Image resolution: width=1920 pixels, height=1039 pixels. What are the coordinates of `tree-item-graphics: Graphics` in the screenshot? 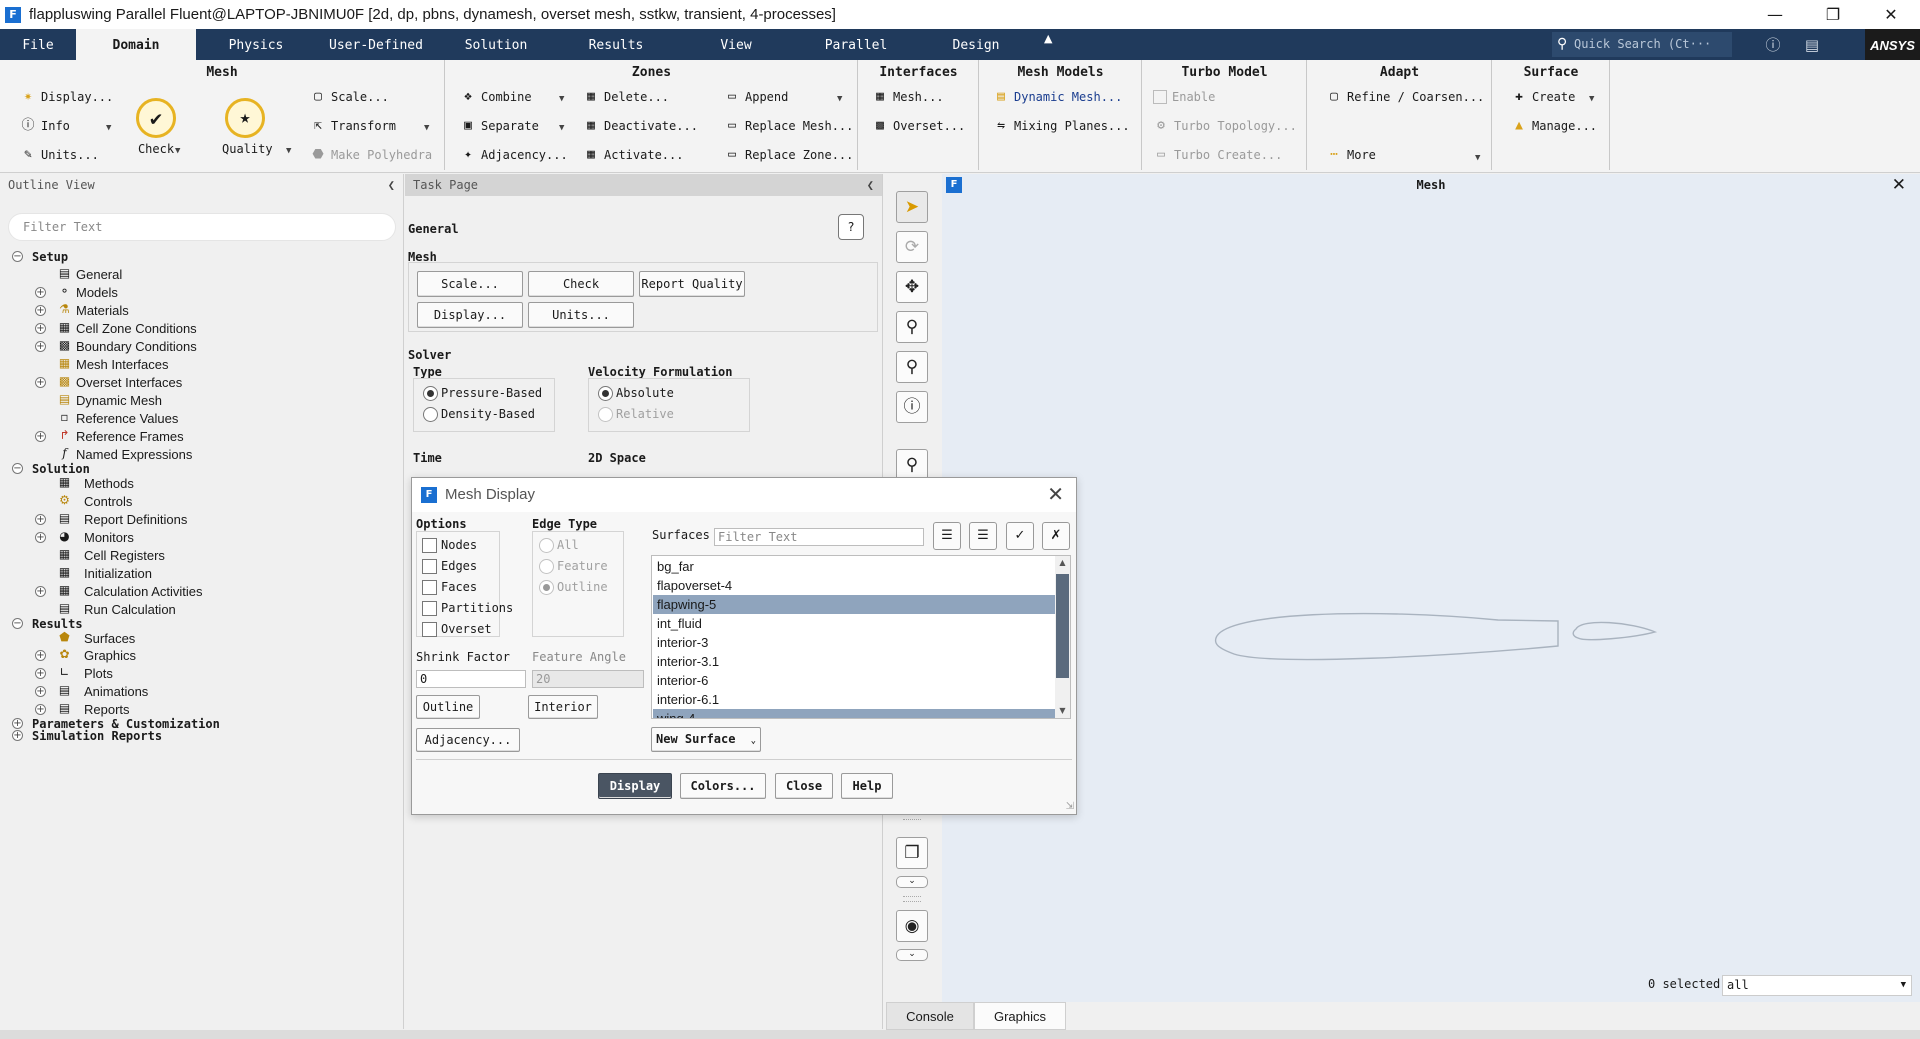 It's located at (110, 656).